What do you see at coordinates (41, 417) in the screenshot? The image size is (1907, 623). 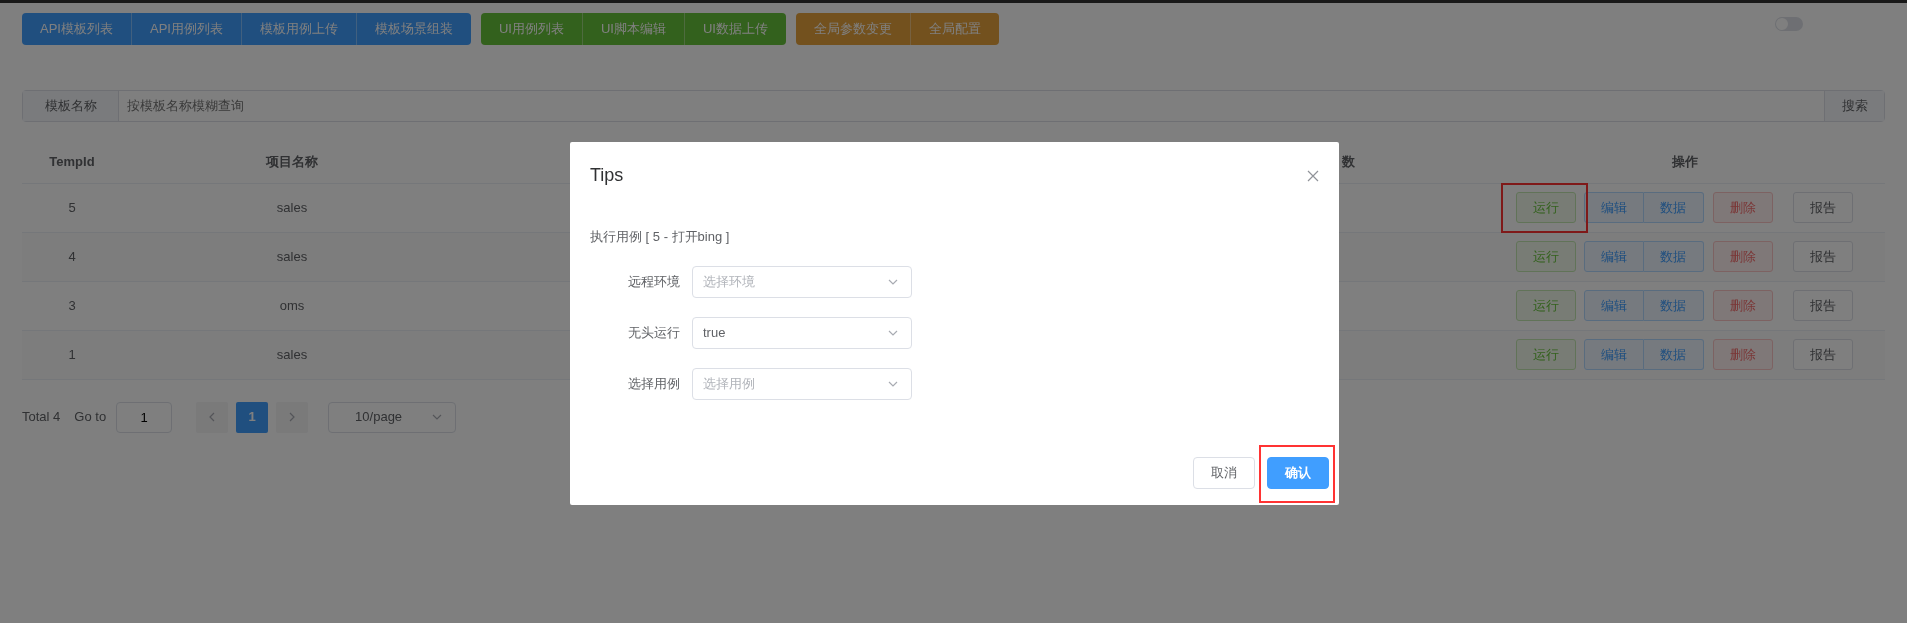 I see `total-count: Total 4` at bounding box center [41, 417].